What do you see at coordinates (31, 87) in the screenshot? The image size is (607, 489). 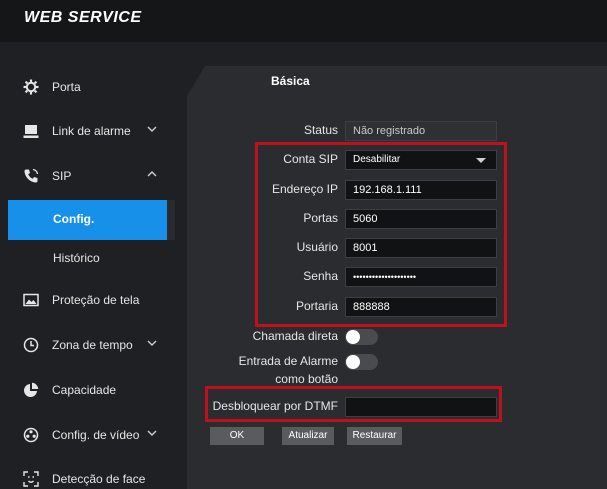 I see `gear-icon` at bounding box center [31, 87].